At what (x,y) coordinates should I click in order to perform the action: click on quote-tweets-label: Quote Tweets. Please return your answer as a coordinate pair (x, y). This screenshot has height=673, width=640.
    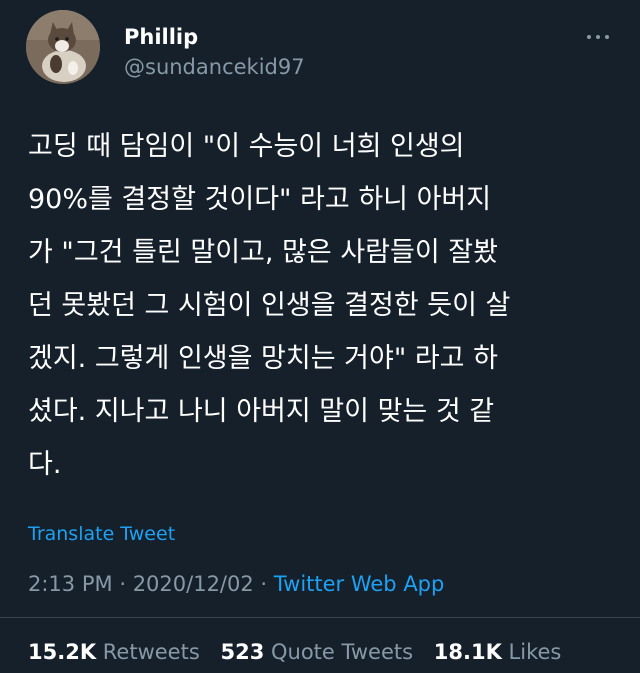
    Looking at the image, I should click on (342, 652).